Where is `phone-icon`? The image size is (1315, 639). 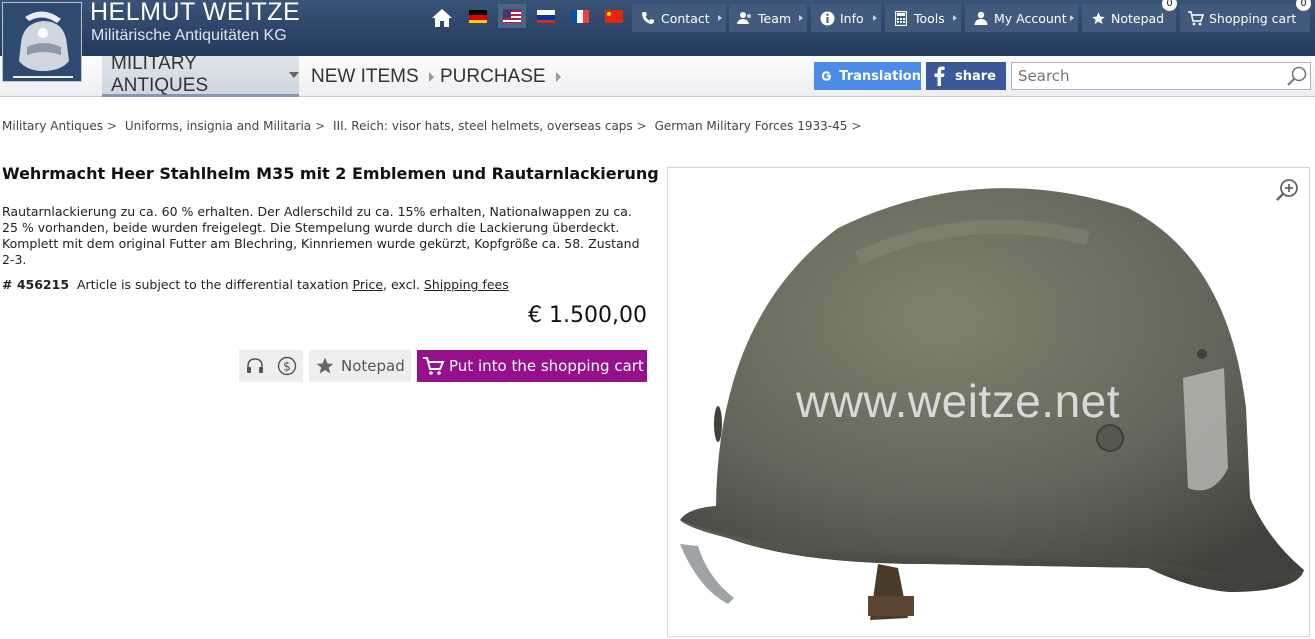 phone-icon is located at coordinates (648, 18).